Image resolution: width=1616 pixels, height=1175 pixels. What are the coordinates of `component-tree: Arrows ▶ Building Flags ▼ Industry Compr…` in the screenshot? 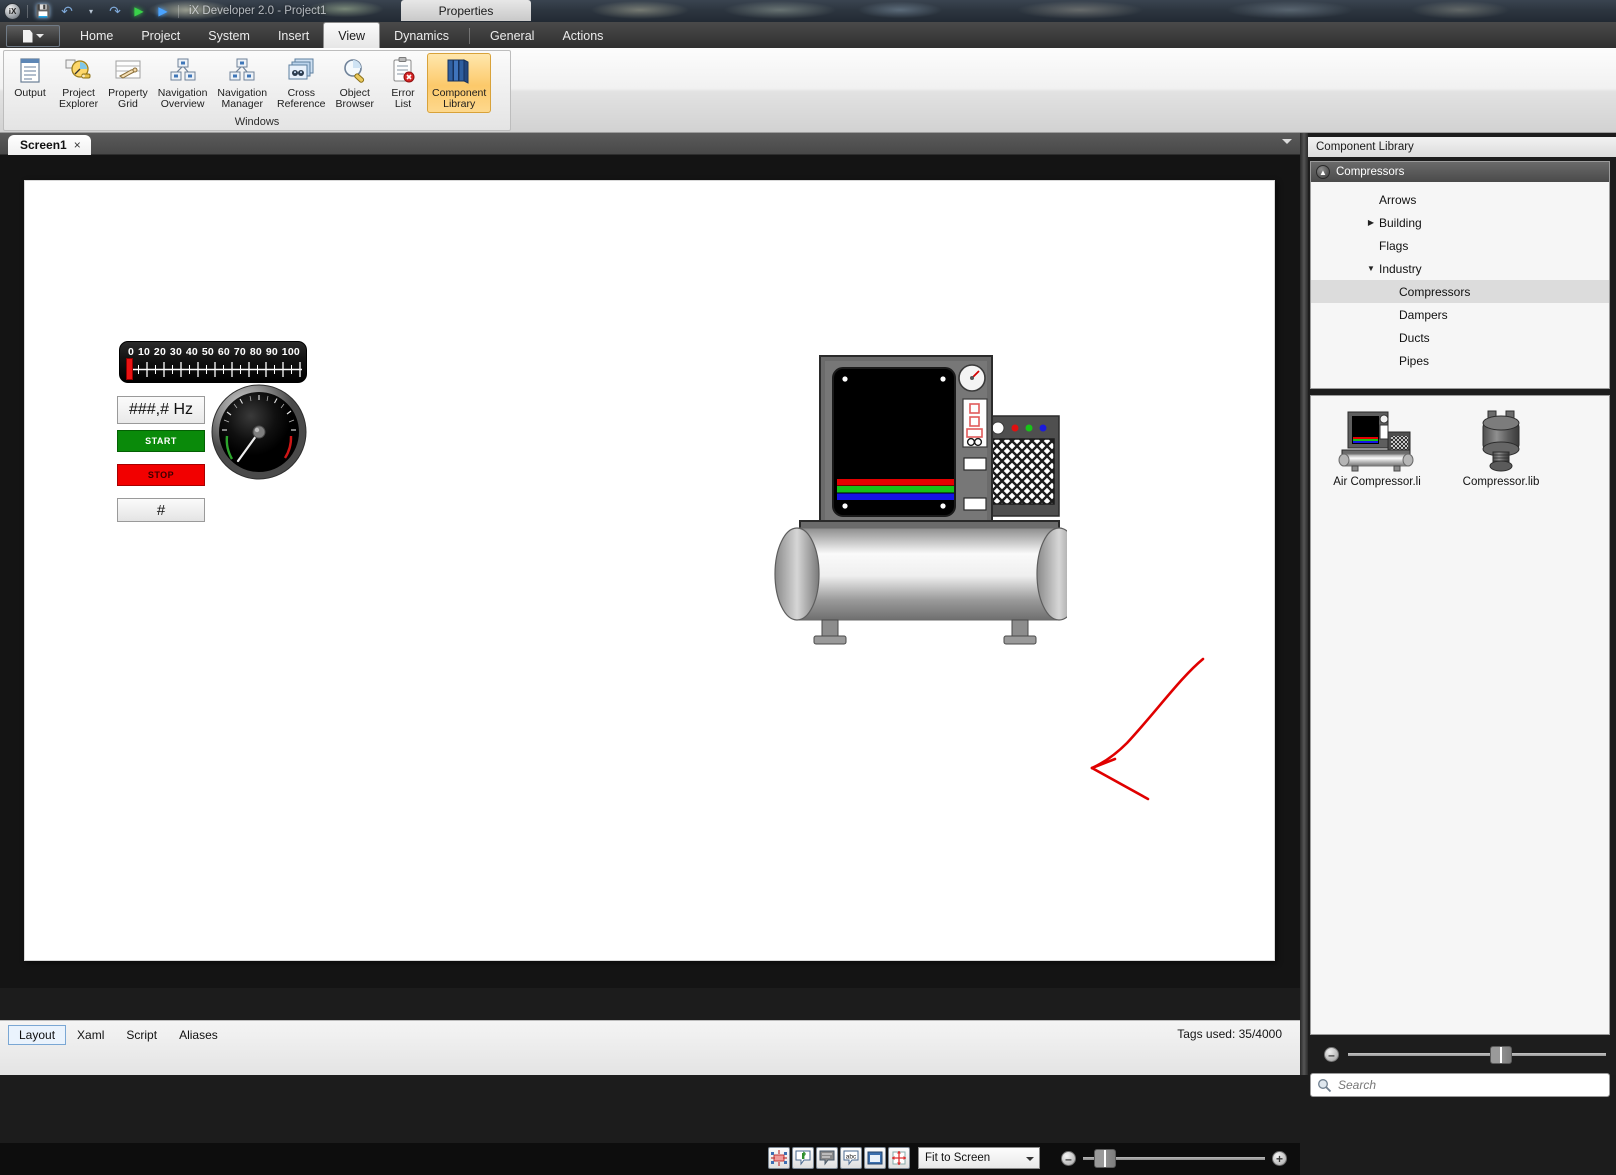 It's located at (1460, 277).